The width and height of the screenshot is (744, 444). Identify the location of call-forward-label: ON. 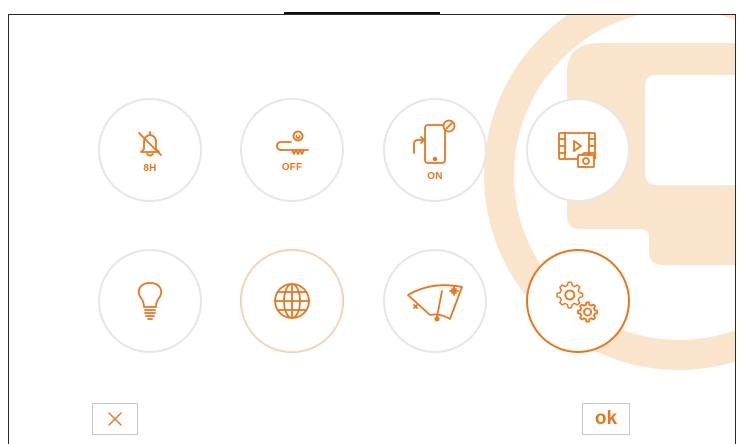
(435, 176).